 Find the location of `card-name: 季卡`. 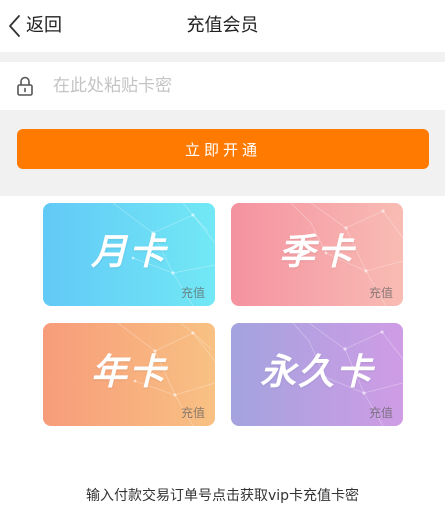

card-name: 季卡 is located at coordinates (316, 252).